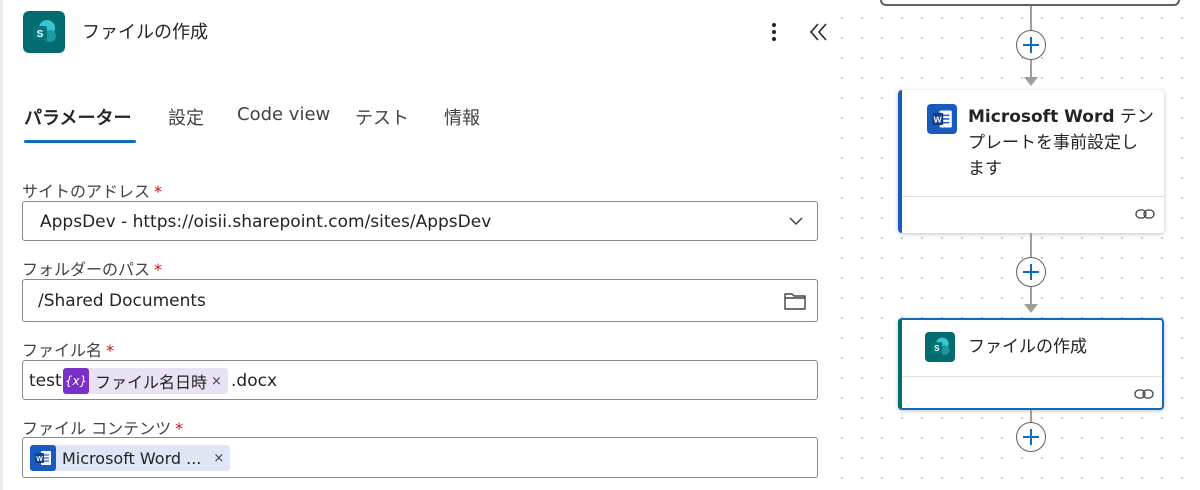 This screenshot has height=490, width=1200. What do you see at coordinates (62, 350) in the screenshot?
I see `file-name-label-text: ファイル名` at bounding box center [62, 350].